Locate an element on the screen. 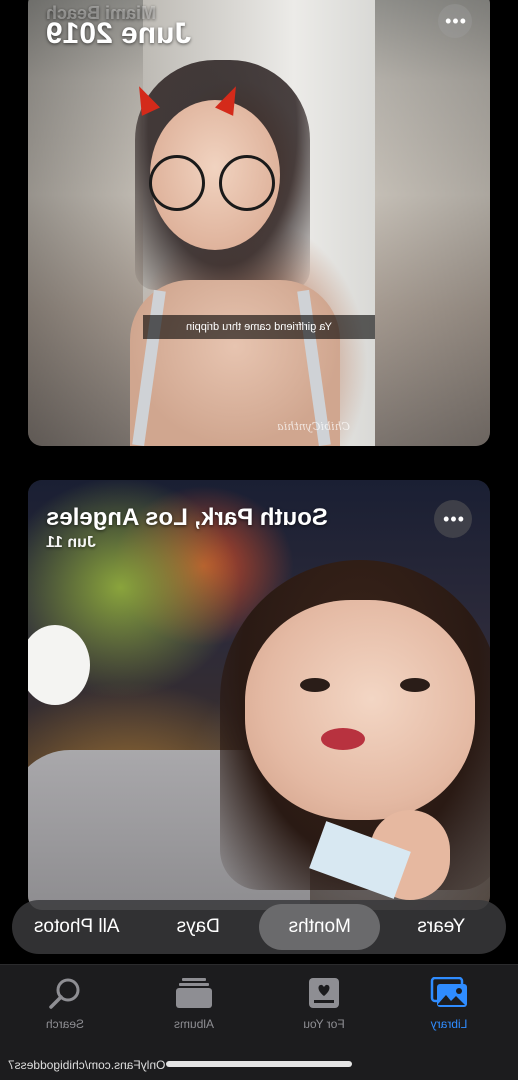  tab-albums: Albums is located at coordinates (194, 1003).